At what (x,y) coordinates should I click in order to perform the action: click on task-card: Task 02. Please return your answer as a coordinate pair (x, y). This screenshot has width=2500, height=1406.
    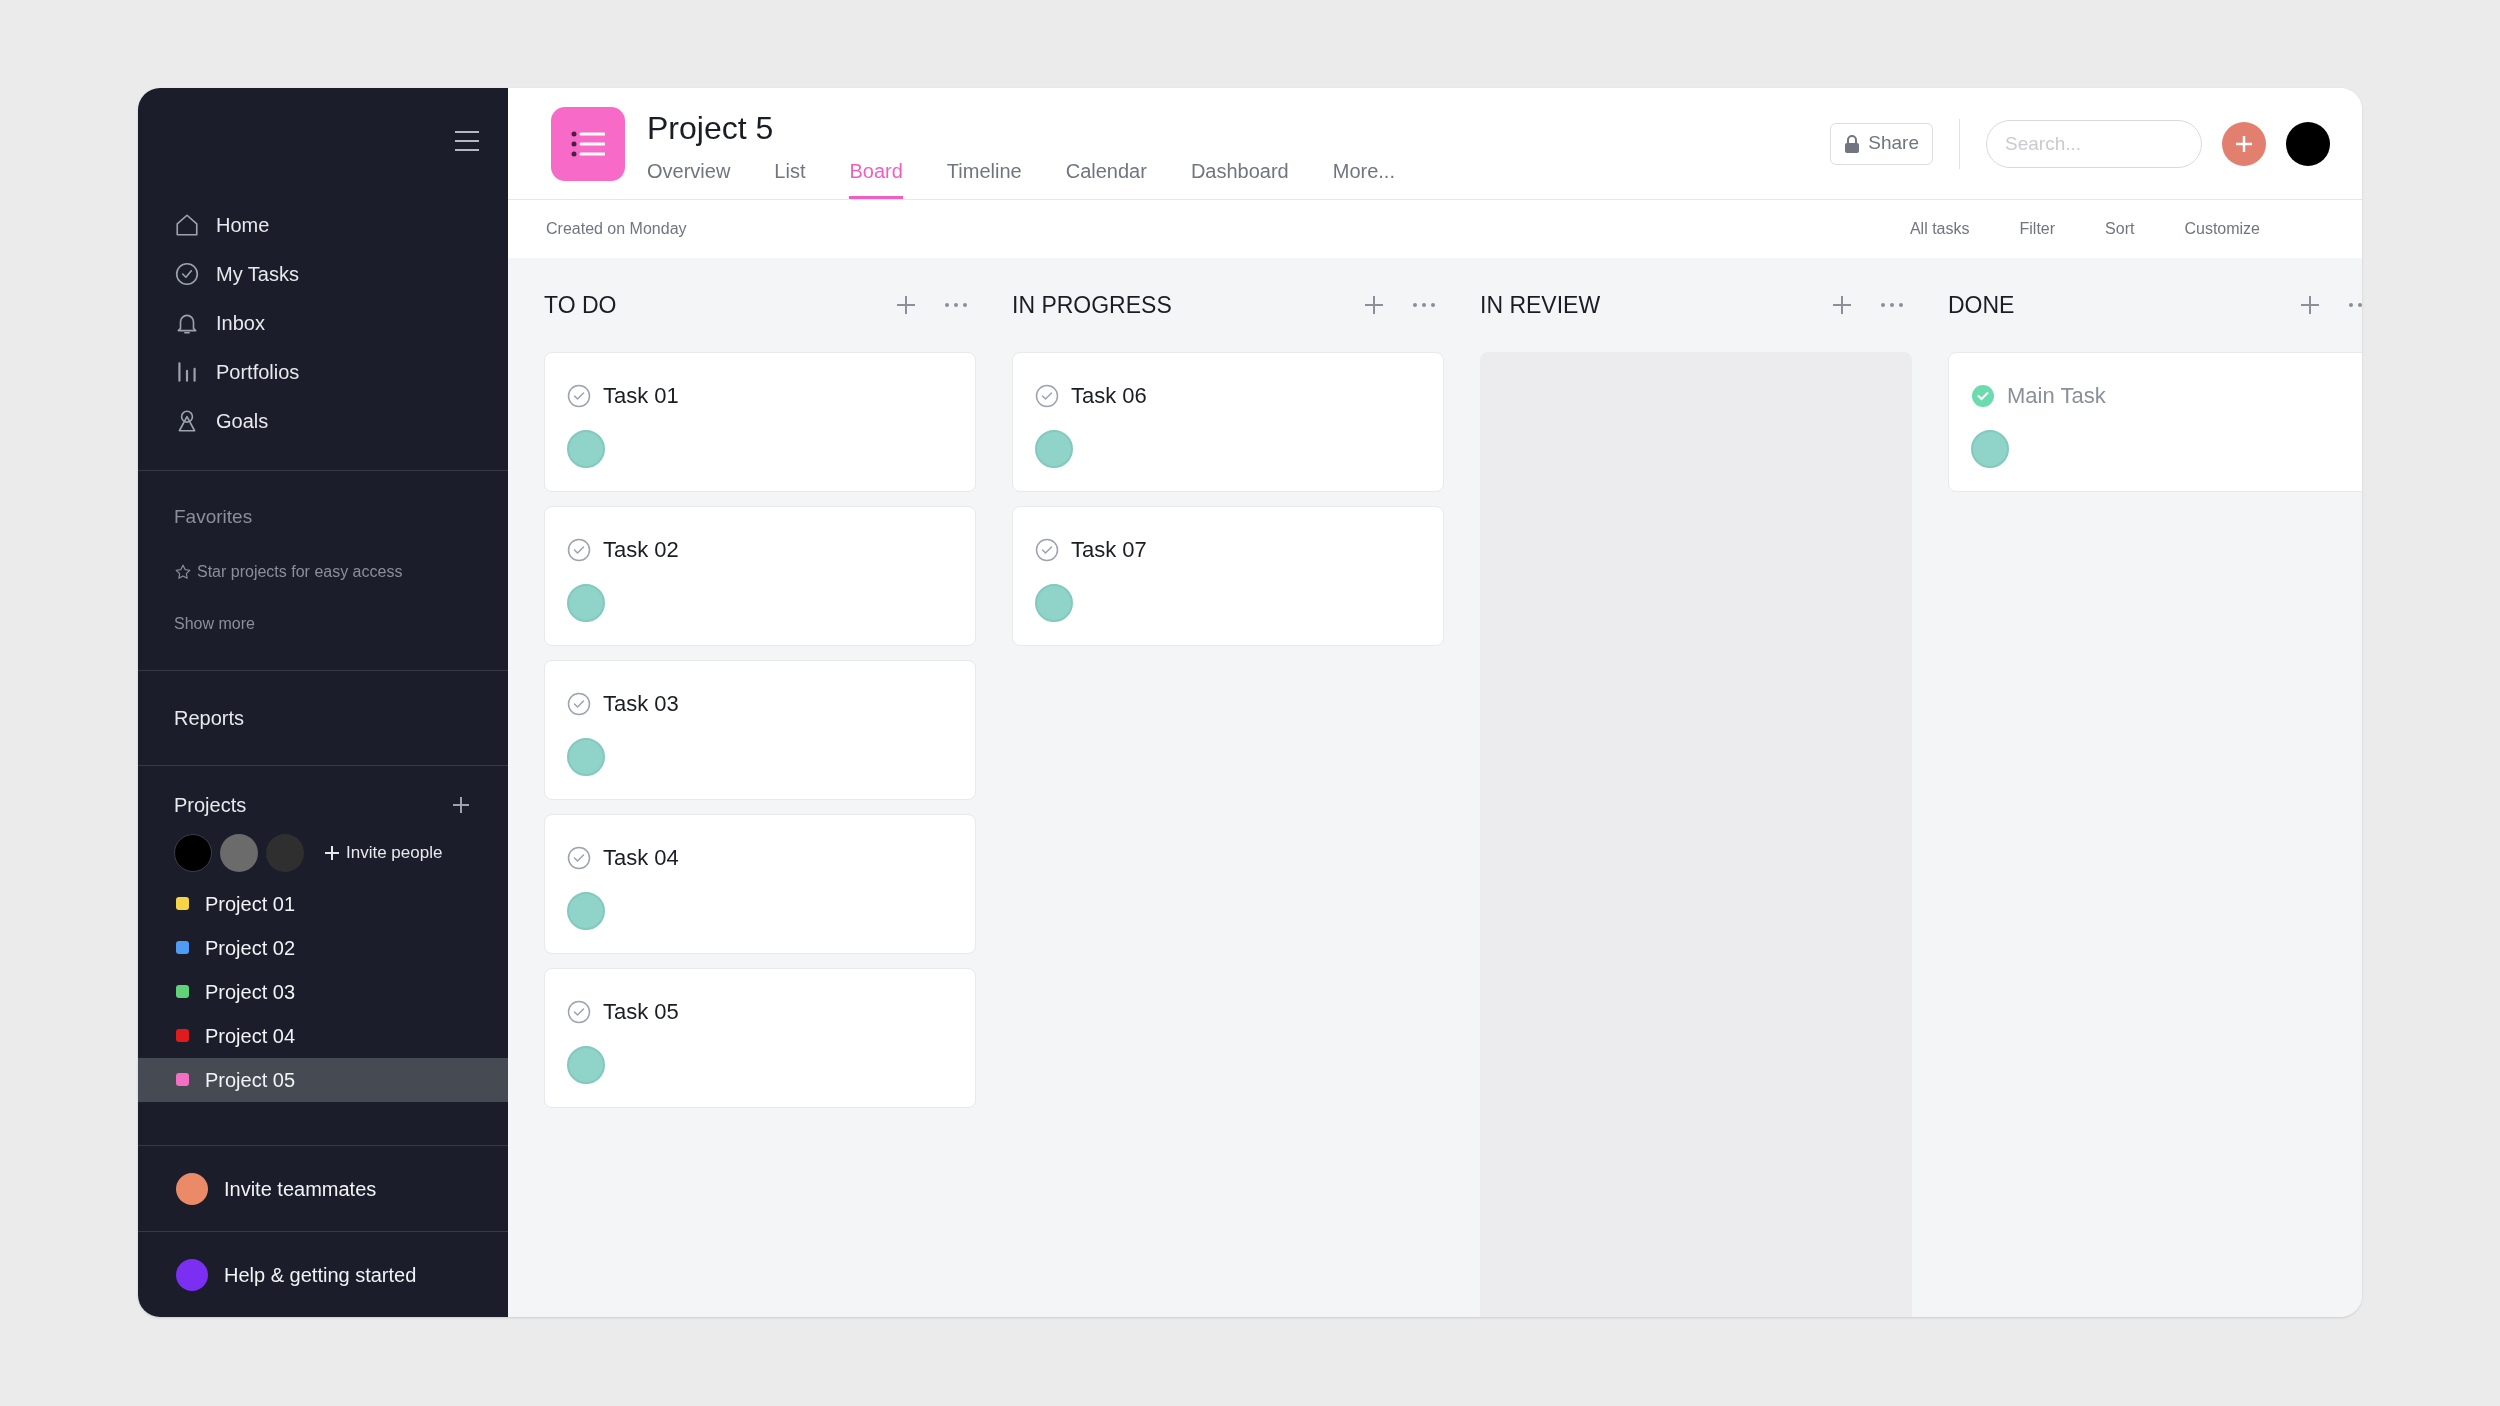
    Looking at the image, I should click on (760, 576).